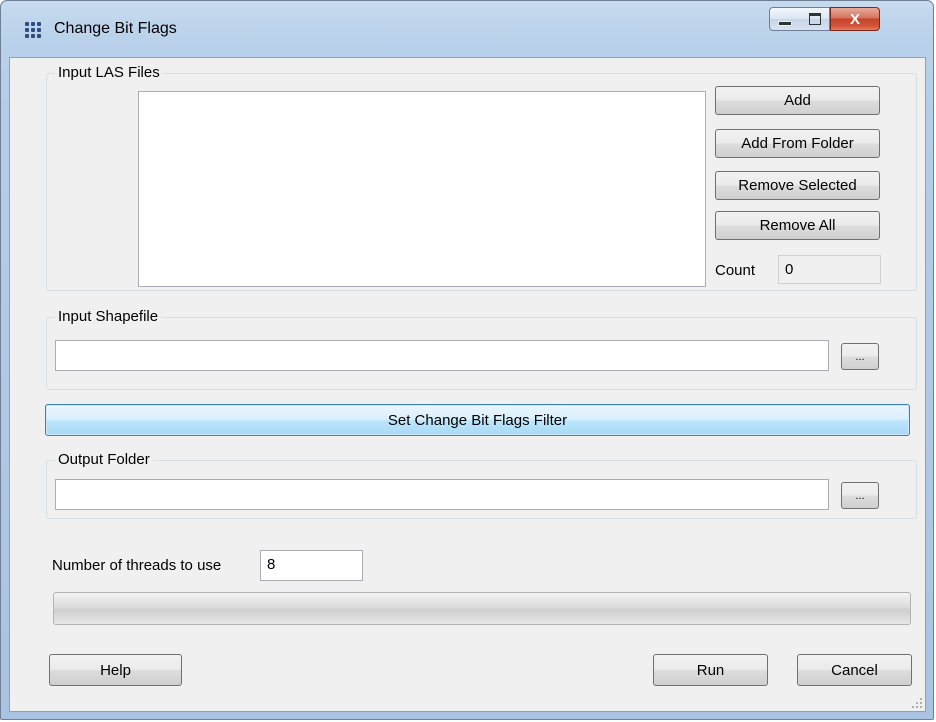  I want to click on threads-label: Number of threads to use, so click(137, 565).